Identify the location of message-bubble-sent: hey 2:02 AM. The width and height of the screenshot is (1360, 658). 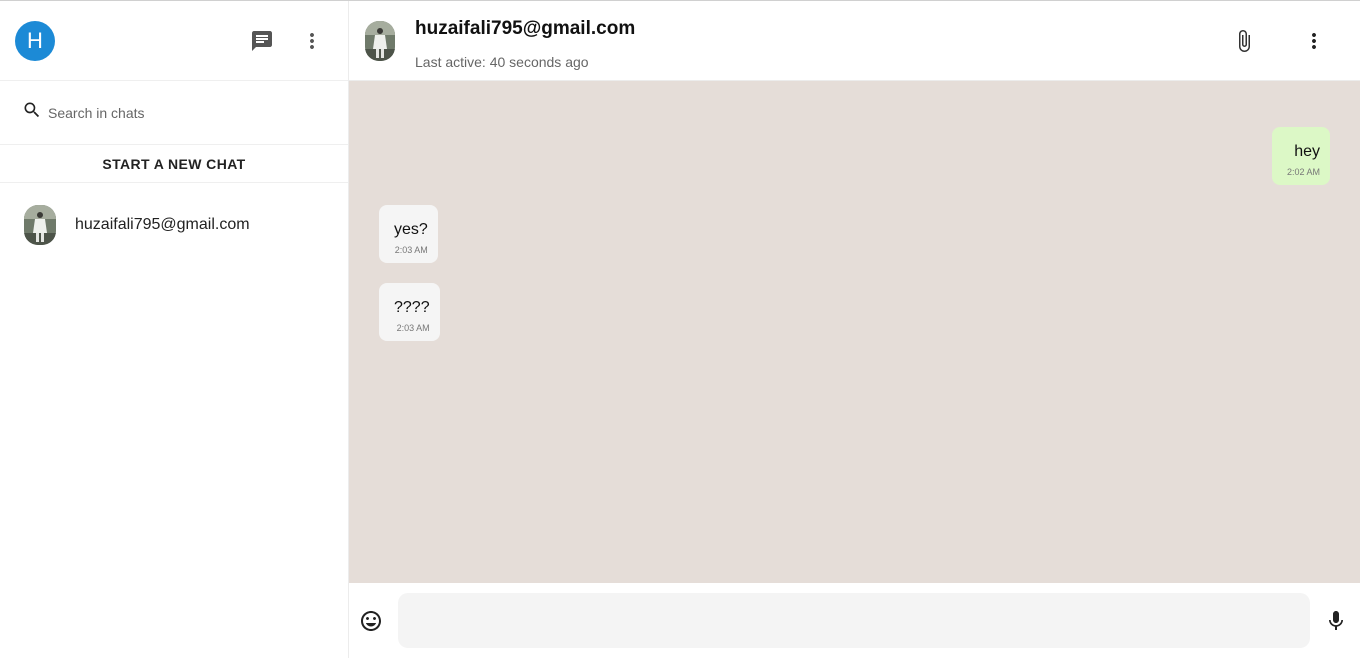
(1300, 156).